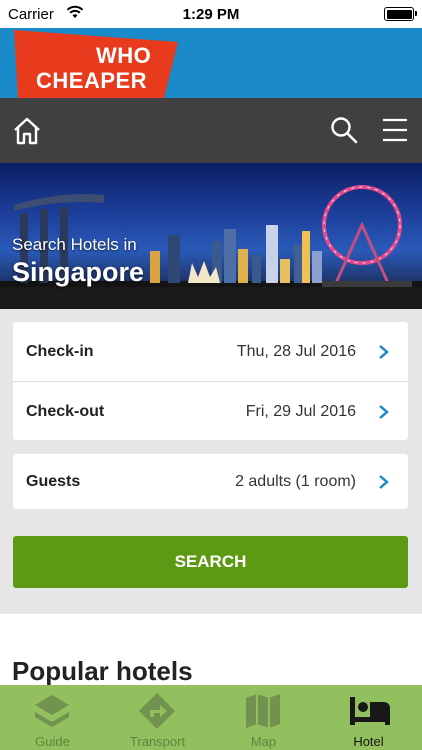 Image resolution: width=422 pixels, height=750 pixels. What do you see at coordinates (263, 741) in the screenshot?
I see `tab-map-label: Map` at bounding box center [263, 741].